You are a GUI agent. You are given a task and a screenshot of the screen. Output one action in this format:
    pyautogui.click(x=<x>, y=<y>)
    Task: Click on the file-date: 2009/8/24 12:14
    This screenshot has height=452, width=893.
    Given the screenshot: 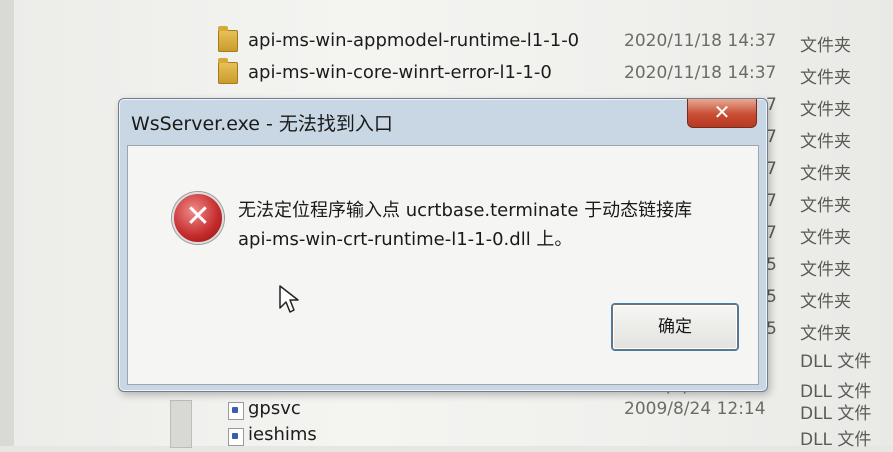 What is the action you would take?
    pyautogui.click(x=695, y=409)
    